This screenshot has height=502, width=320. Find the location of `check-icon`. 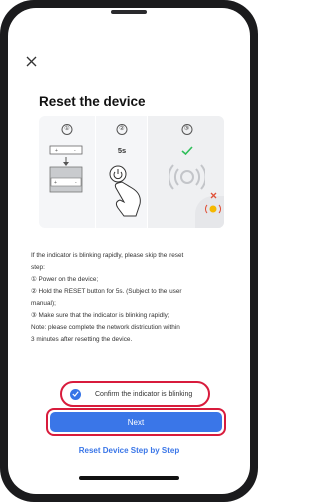

check-icon is located at coordinates (187, 151).